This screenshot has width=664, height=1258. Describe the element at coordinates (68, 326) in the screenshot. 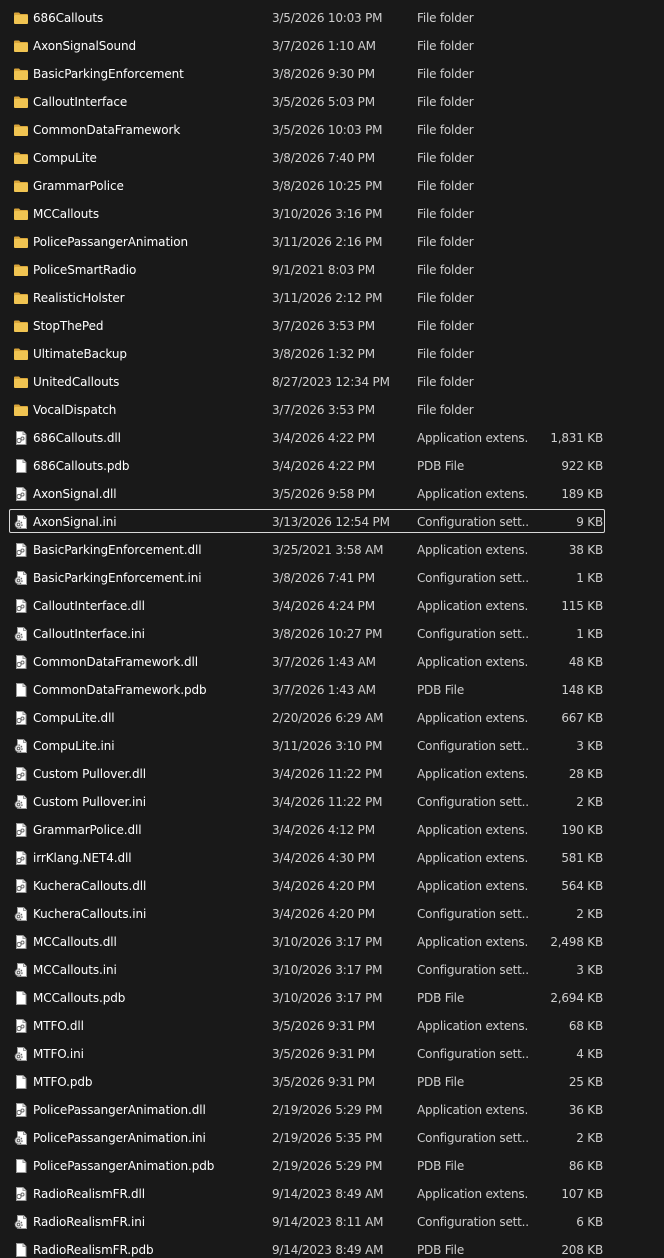

I see `file-name: StopThePed` at that location.